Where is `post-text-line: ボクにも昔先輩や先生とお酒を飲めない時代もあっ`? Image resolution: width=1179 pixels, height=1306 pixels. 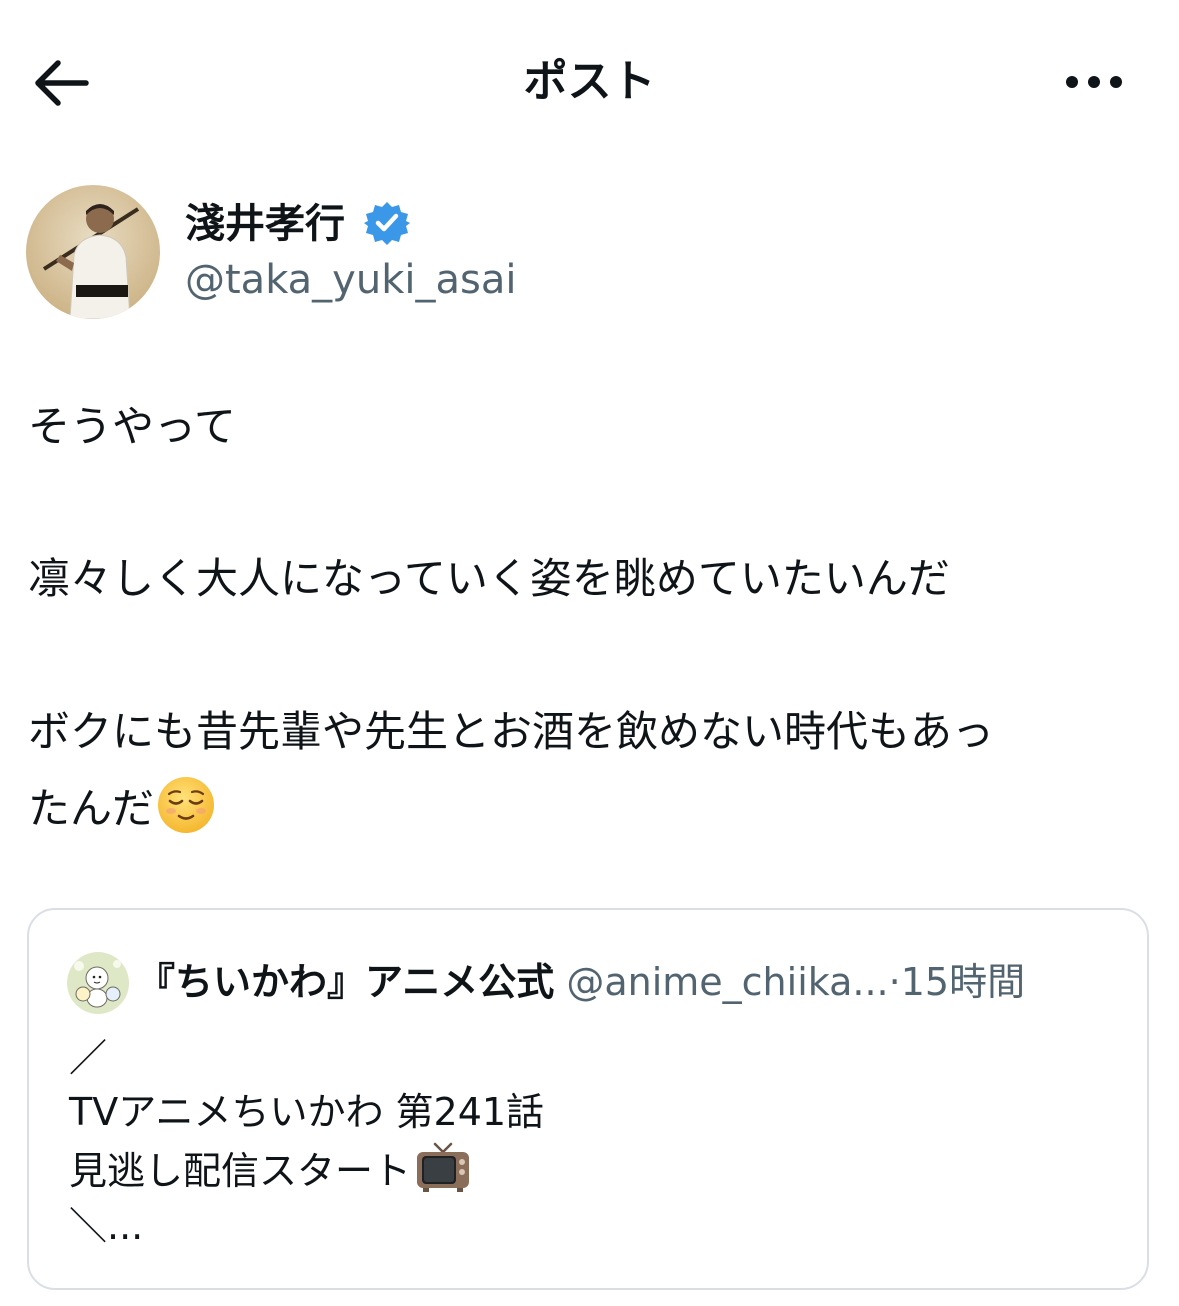
post-text-line: ボクにも昔先輩や先生とお酒を飲めない時代もあっ is located at coordinates (511, 731).